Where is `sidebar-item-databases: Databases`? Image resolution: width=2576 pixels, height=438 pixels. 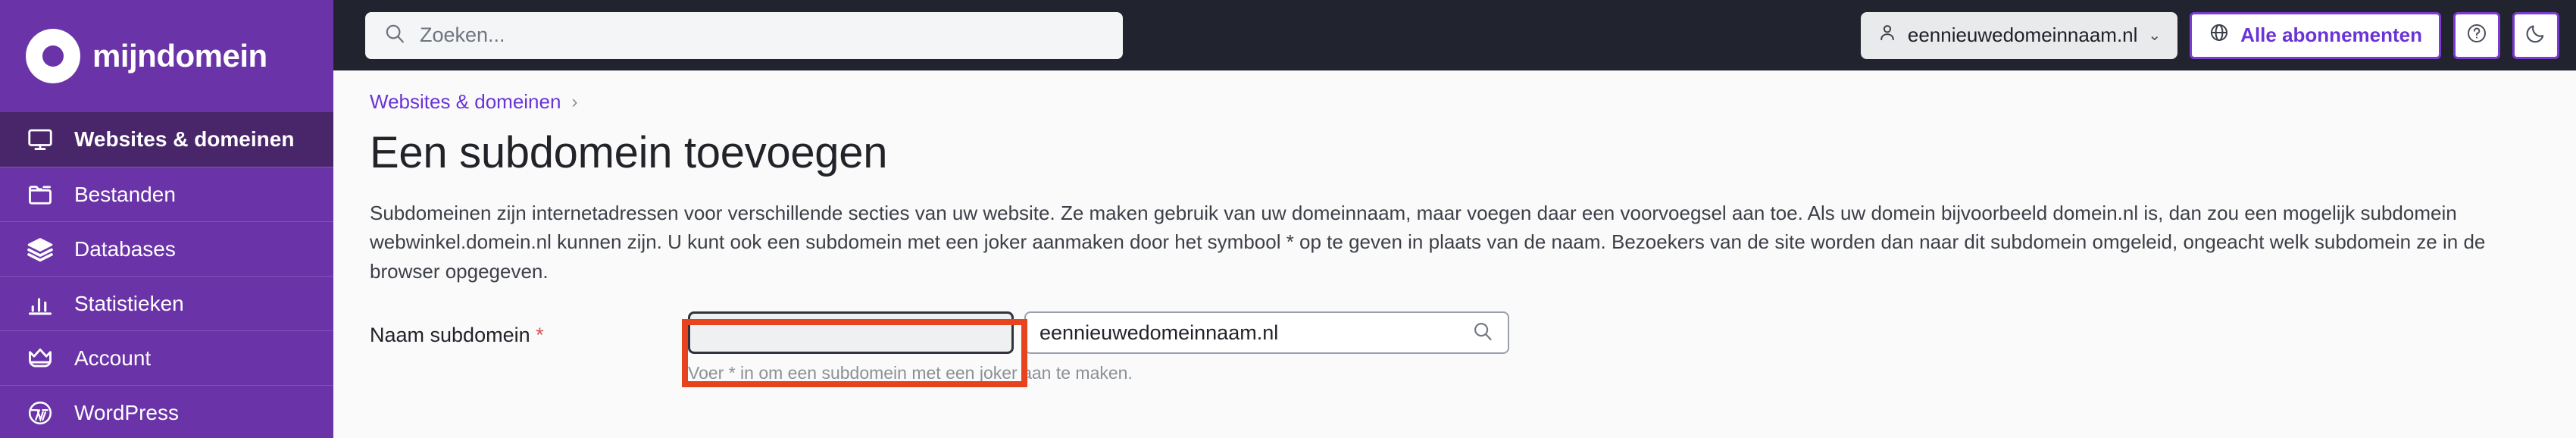
sidebar-item-databases: Databases is located at coordinates (166, 248).